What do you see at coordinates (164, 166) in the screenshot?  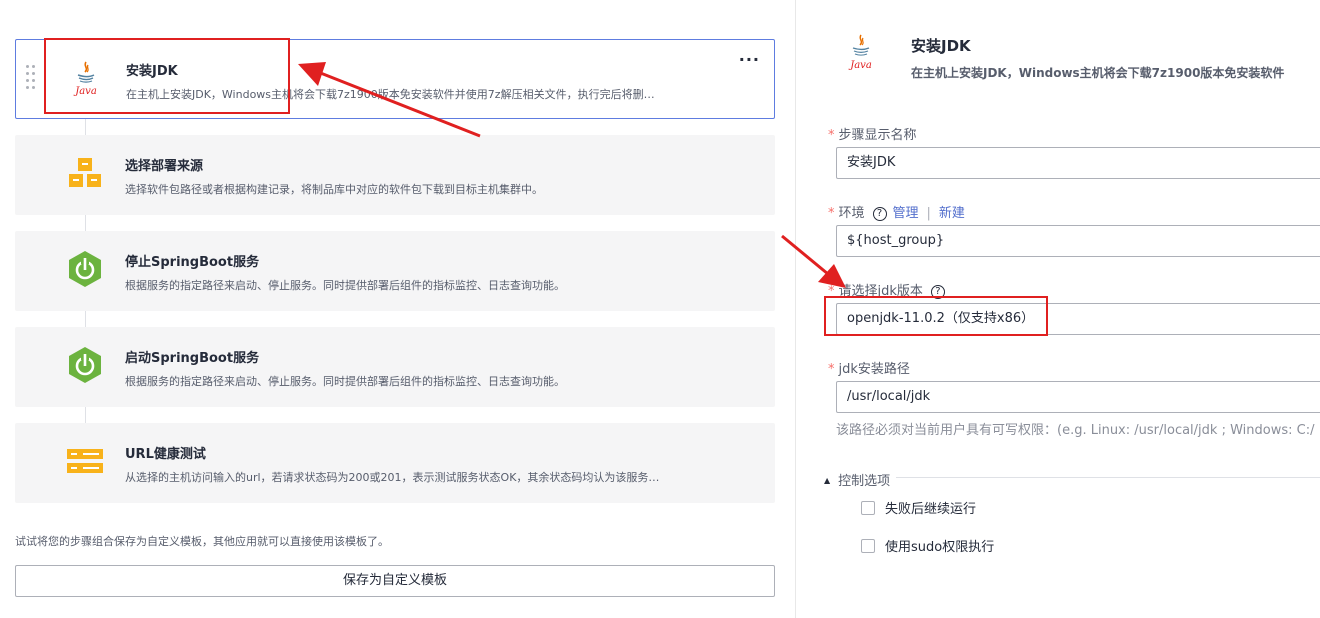 I see `step-title: 选择部署来源` at bounding box center [164, 166].